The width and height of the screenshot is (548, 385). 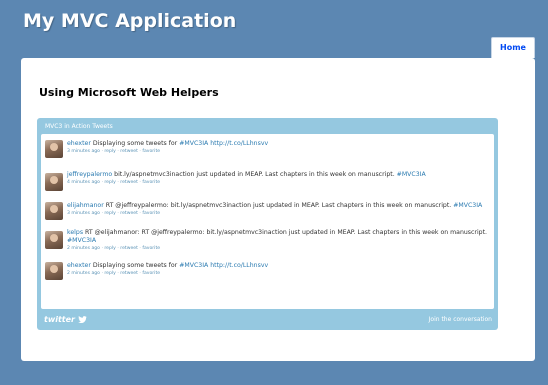 What do you see at coordinates (75, 232) in the screenshot?
I see `tweet-author-link: kelps` at bounding box center [75, 232].